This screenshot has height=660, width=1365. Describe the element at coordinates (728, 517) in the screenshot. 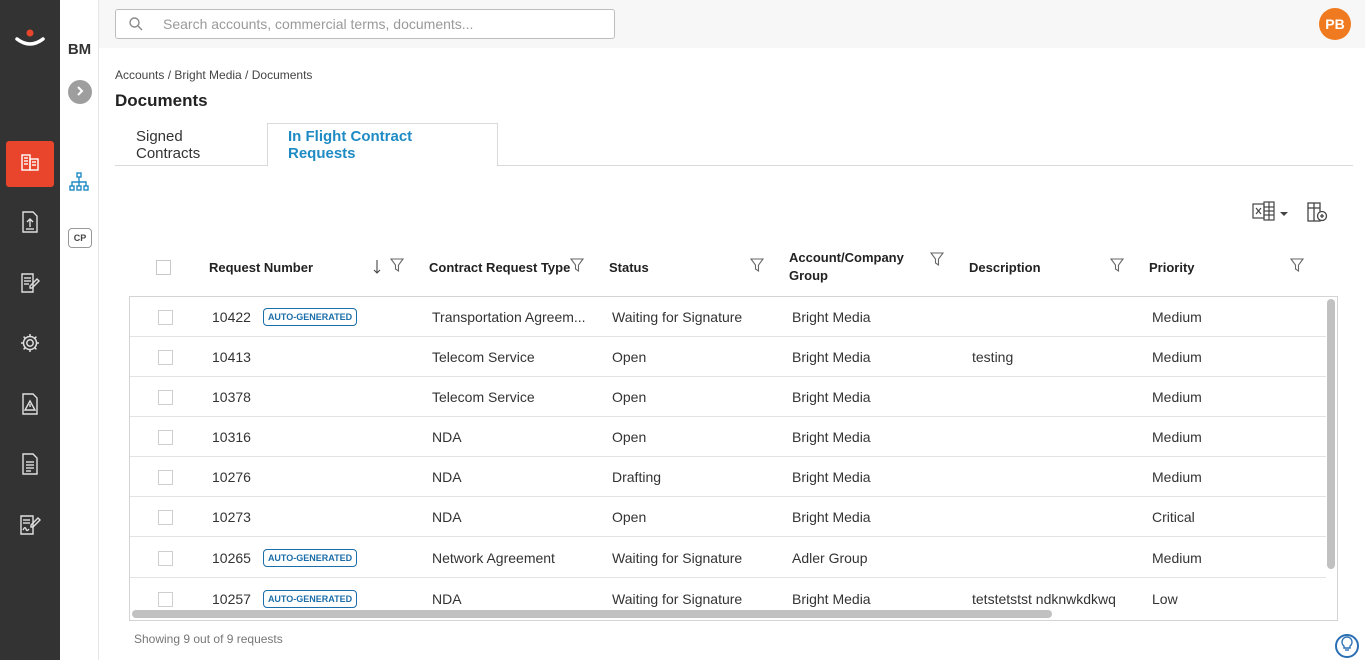

I see `table-row: 10273 NDA Open Bright Media Critical` at that location.